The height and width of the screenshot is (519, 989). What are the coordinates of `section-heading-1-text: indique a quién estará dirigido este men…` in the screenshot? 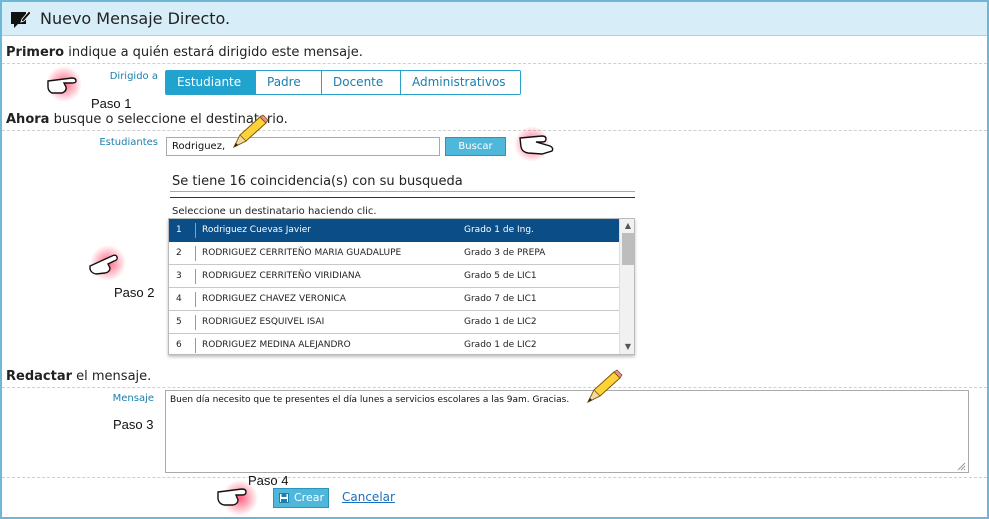 It's located at (213, 52).